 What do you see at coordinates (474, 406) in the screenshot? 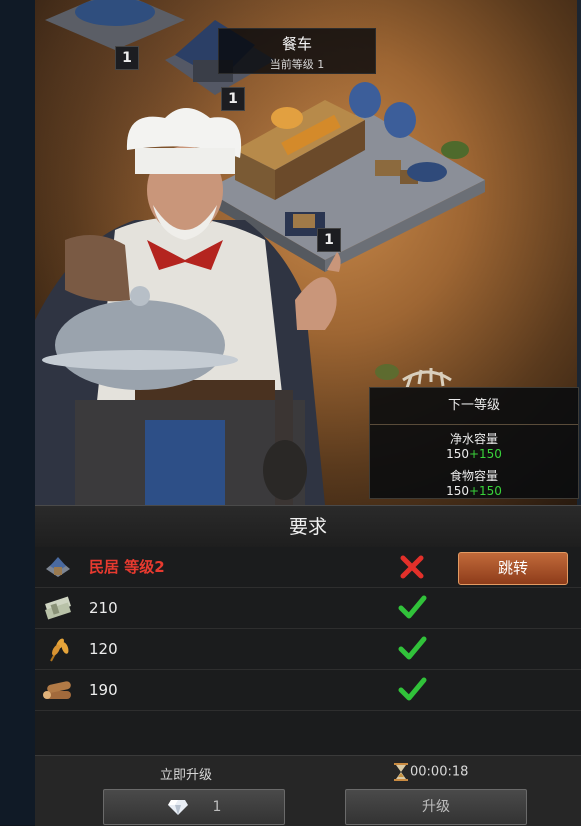
I see `next-level-heading: 下一等级` at bounding box center [474, 406].